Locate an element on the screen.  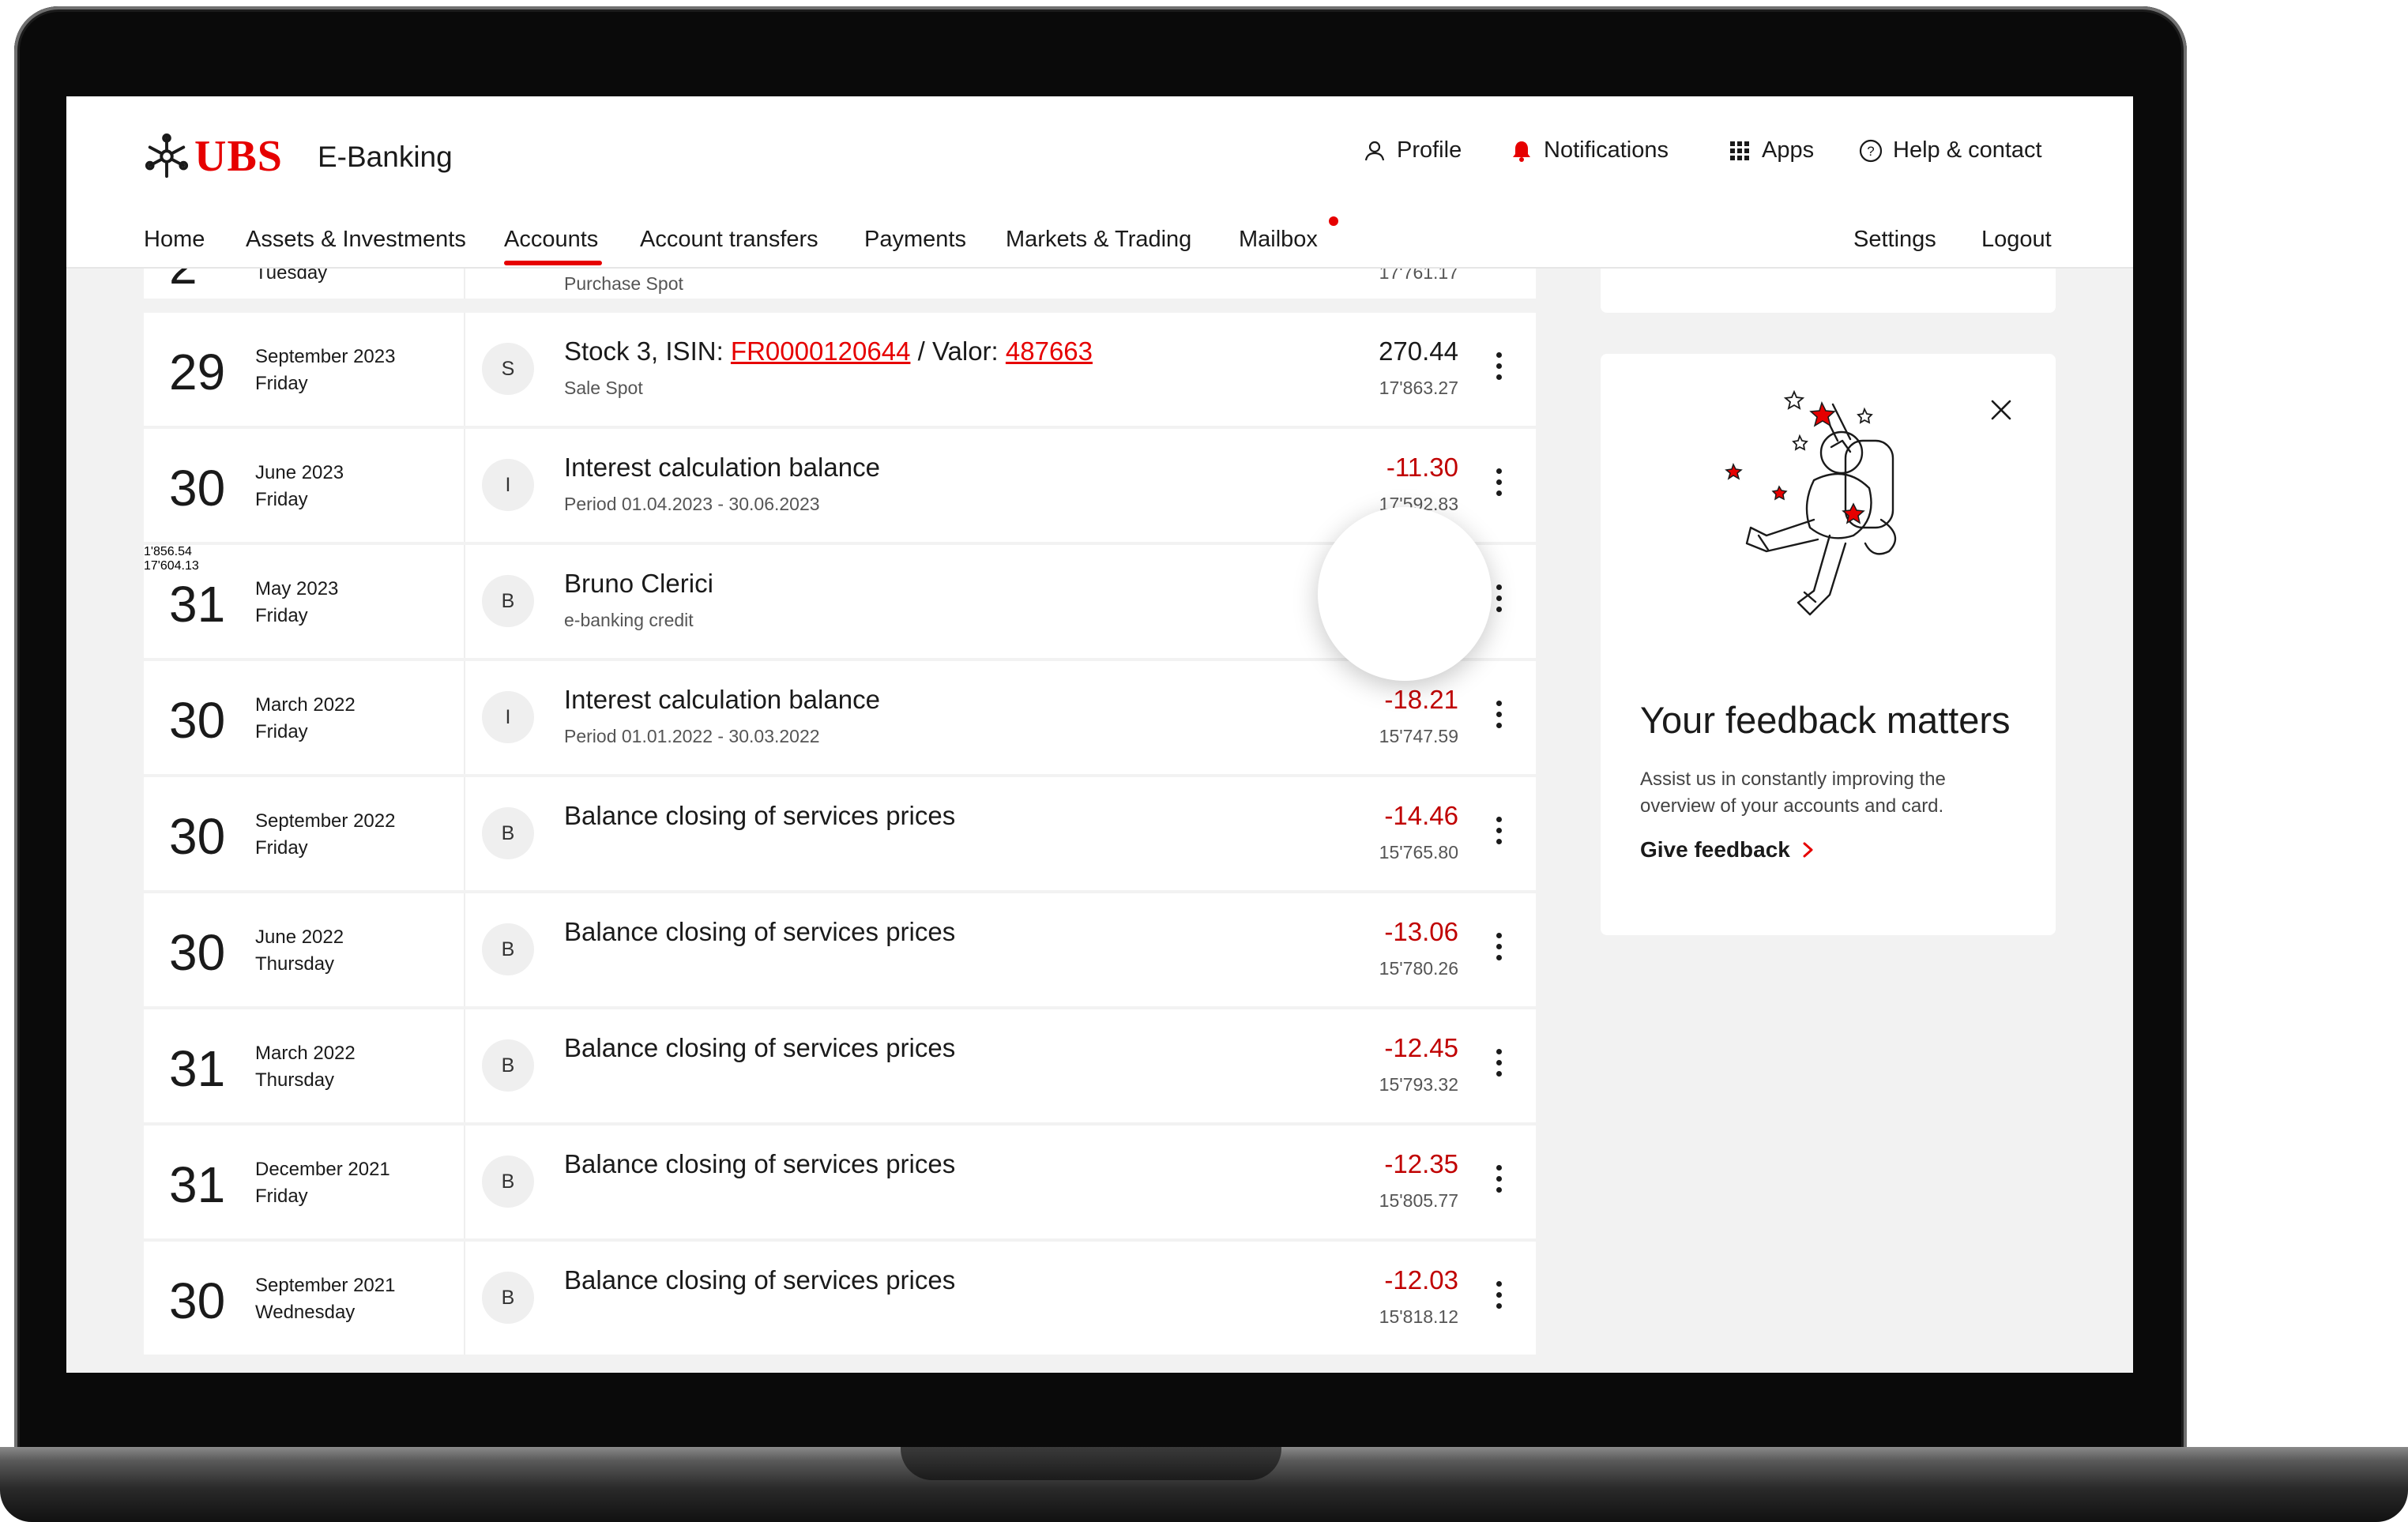
ubs-logo: UBS is located at coordinates (213, 156).